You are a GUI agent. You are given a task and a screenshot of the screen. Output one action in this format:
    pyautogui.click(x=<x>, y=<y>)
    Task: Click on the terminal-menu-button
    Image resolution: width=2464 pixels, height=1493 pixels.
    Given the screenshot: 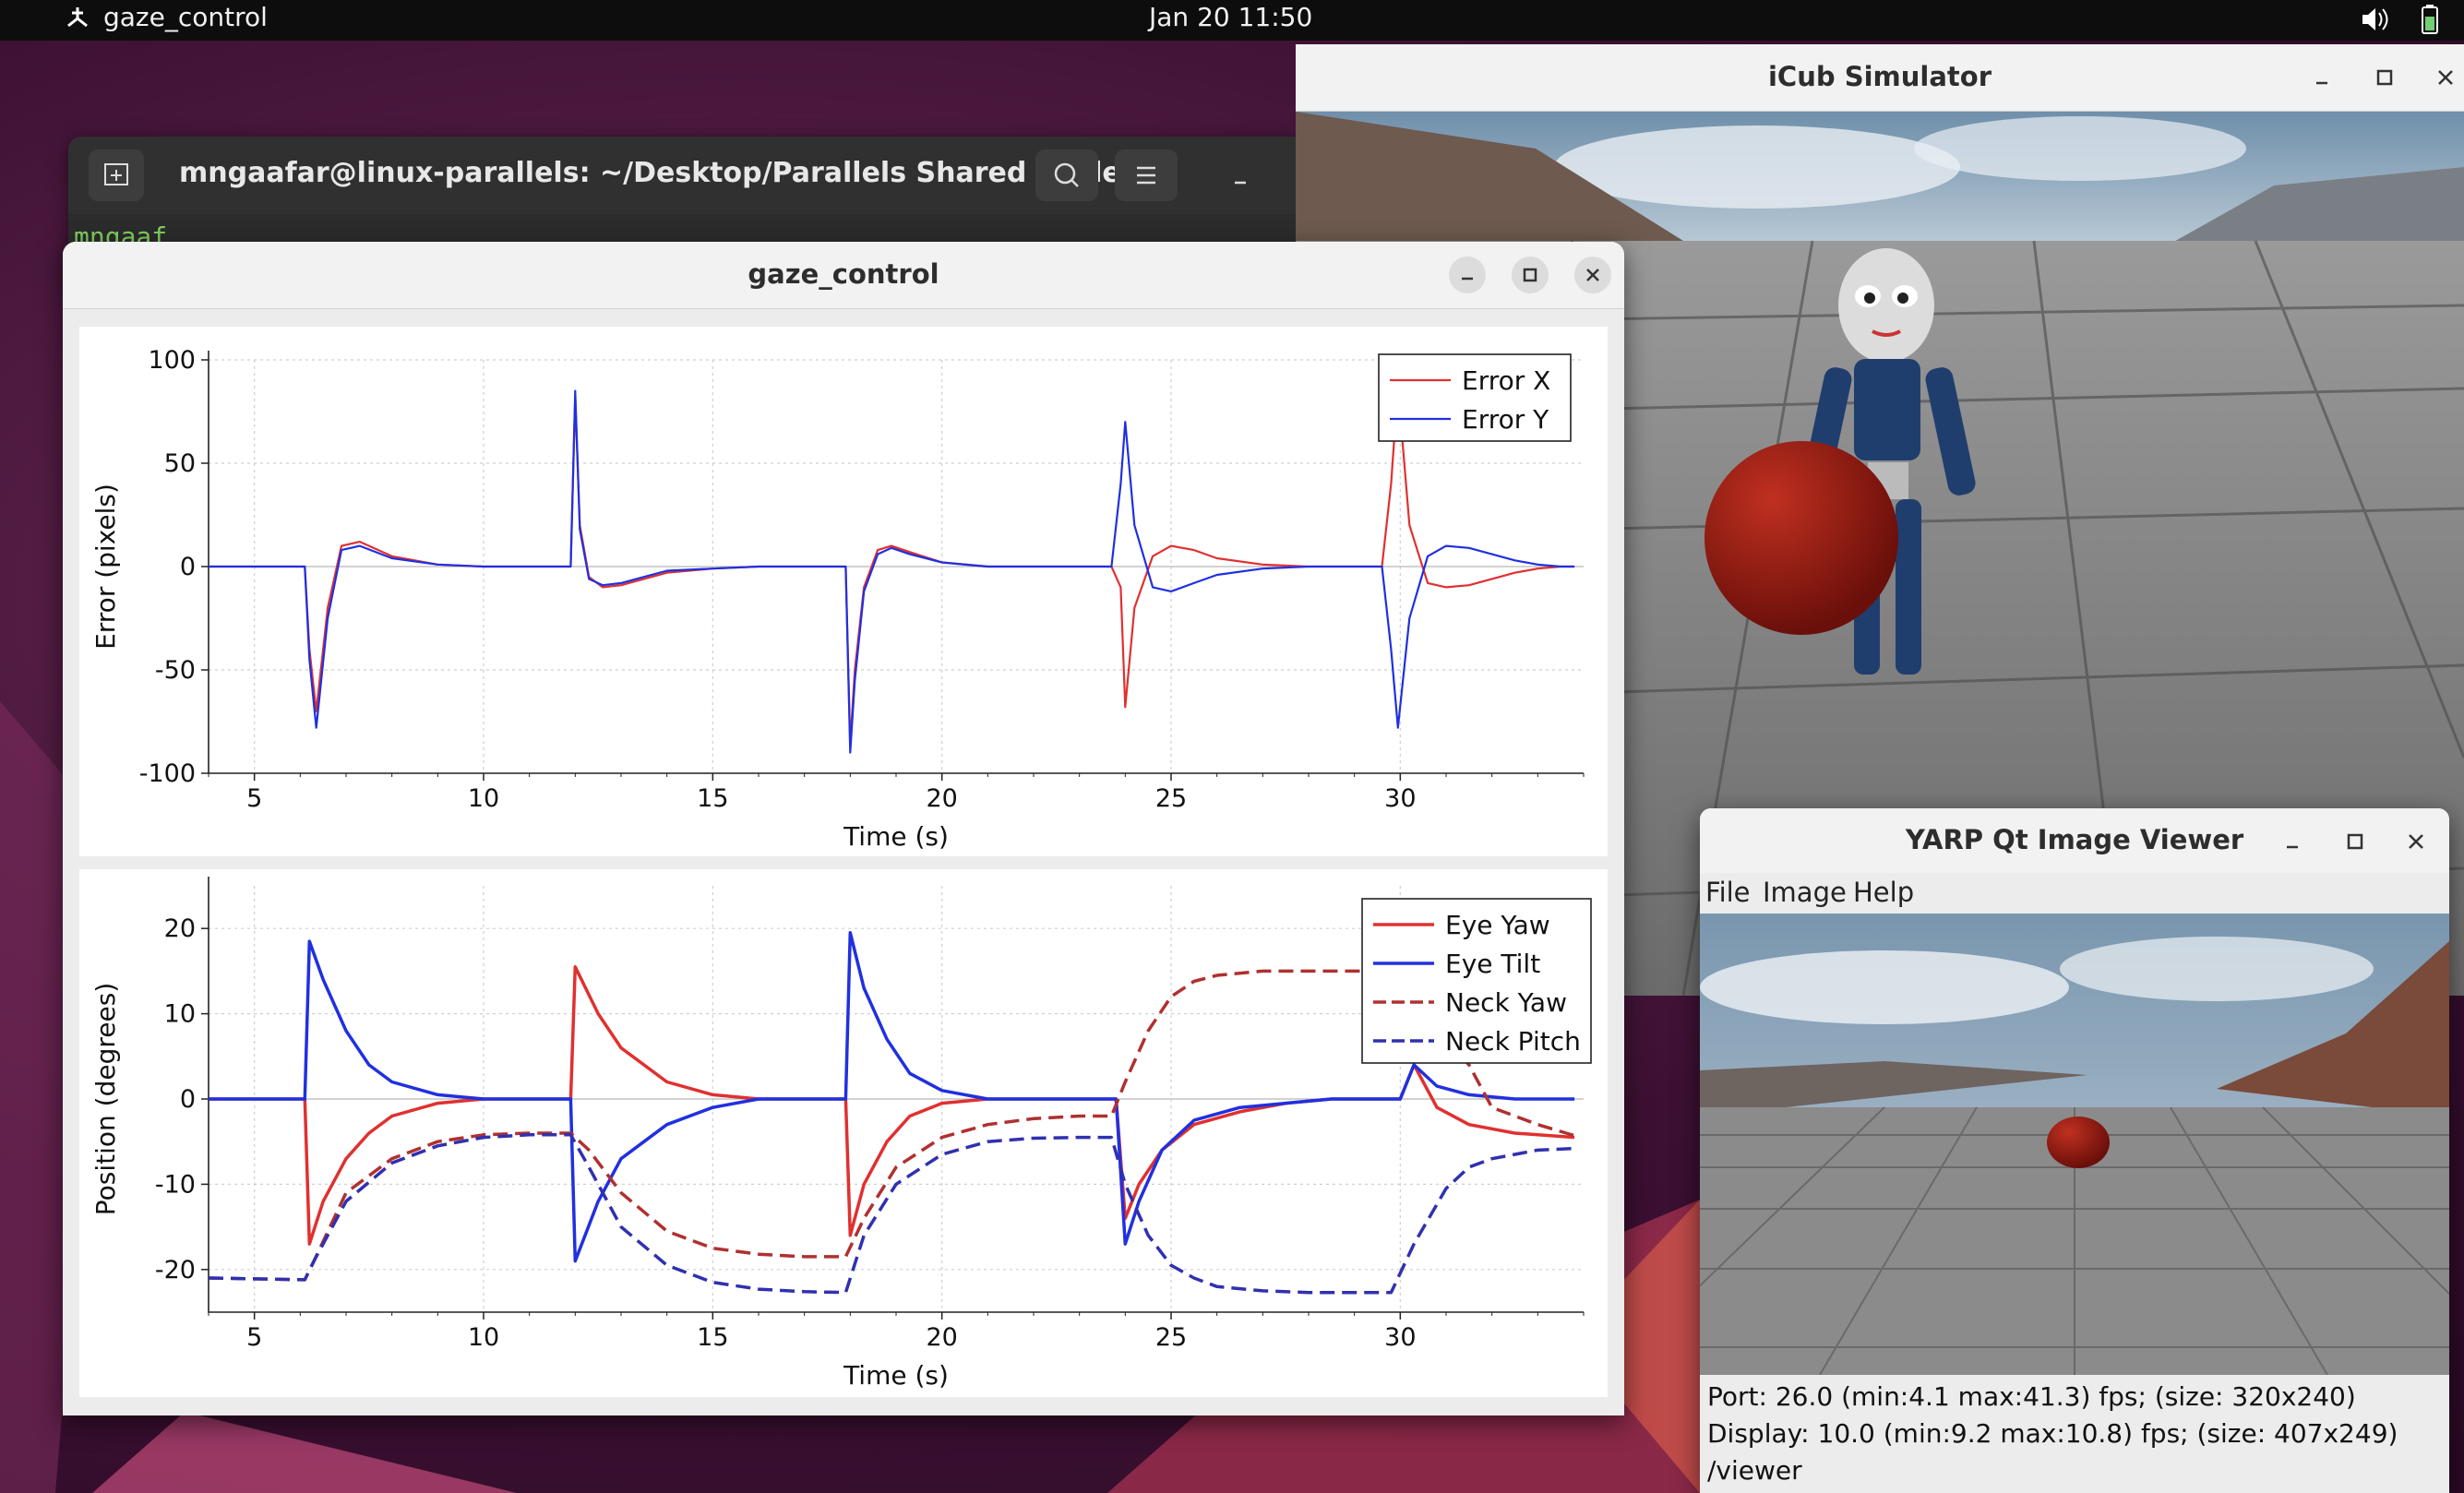 What is the action you would take?
    pyautogui.click(x=1146, y=175)
    